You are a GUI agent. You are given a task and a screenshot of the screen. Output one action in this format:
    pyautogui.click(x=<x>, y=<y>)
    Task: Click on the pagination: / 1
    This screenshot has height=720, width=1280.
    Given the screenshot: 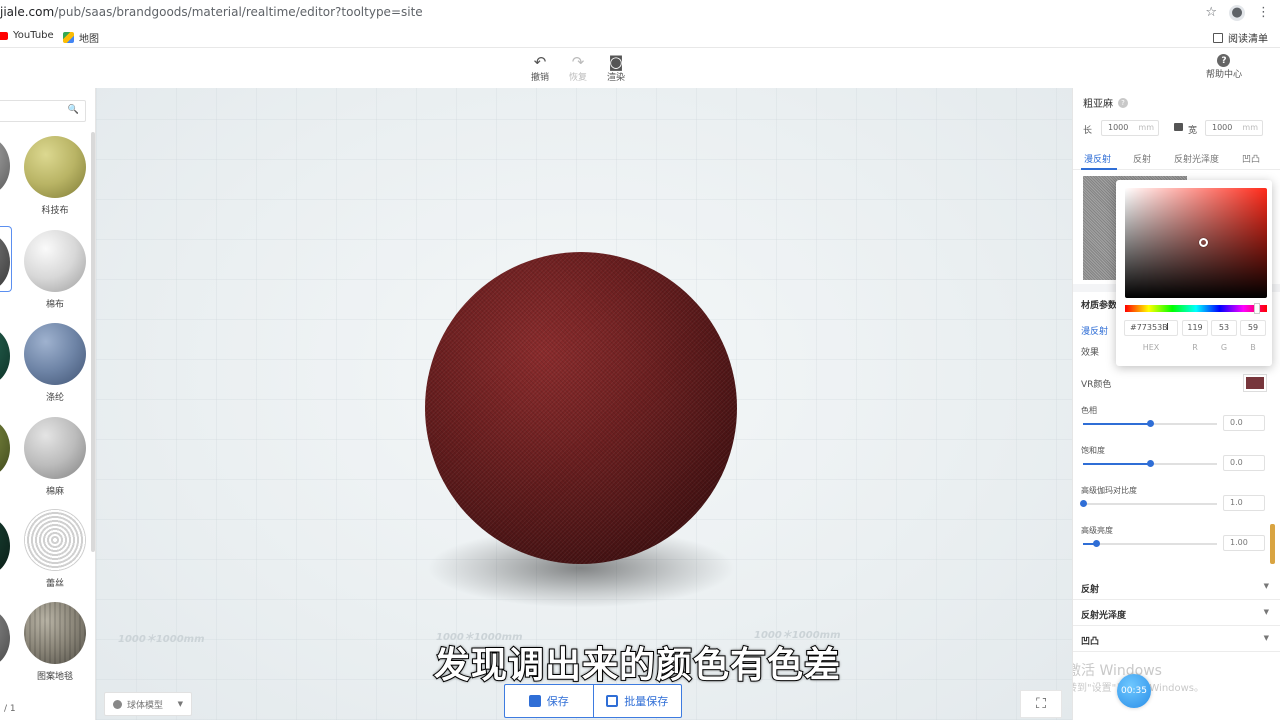 What is the action you would take?
    pyautogui.click(x=10, y=709)
    